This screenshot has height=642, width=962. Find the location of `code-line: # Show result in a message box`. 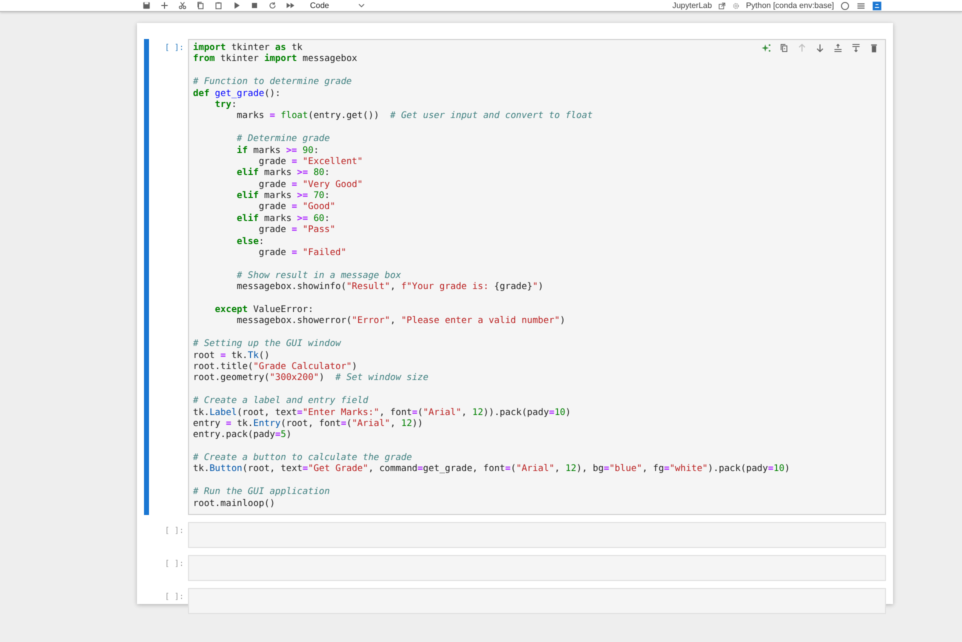

code-line: # Show result in a message box is located at coordinates (319, 276).